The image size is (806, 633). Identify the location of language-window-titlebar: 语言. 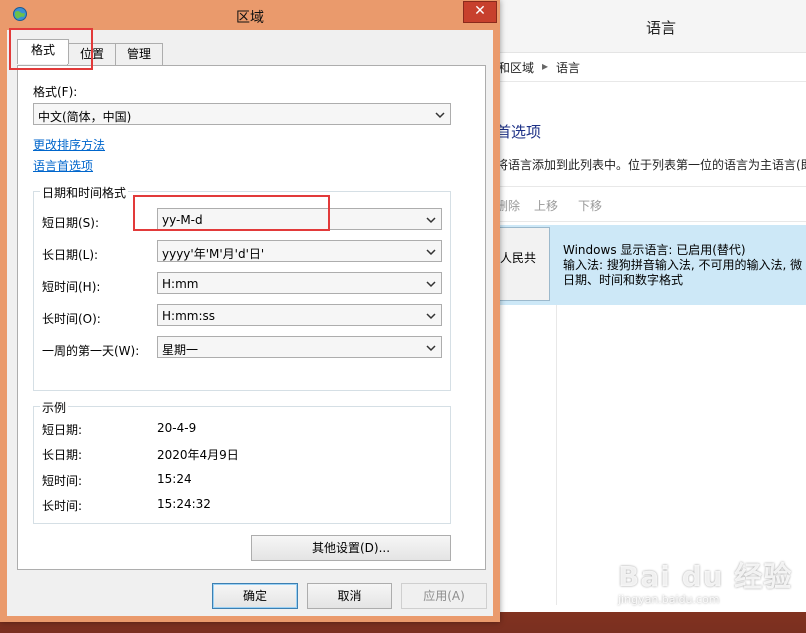
(649, 26).